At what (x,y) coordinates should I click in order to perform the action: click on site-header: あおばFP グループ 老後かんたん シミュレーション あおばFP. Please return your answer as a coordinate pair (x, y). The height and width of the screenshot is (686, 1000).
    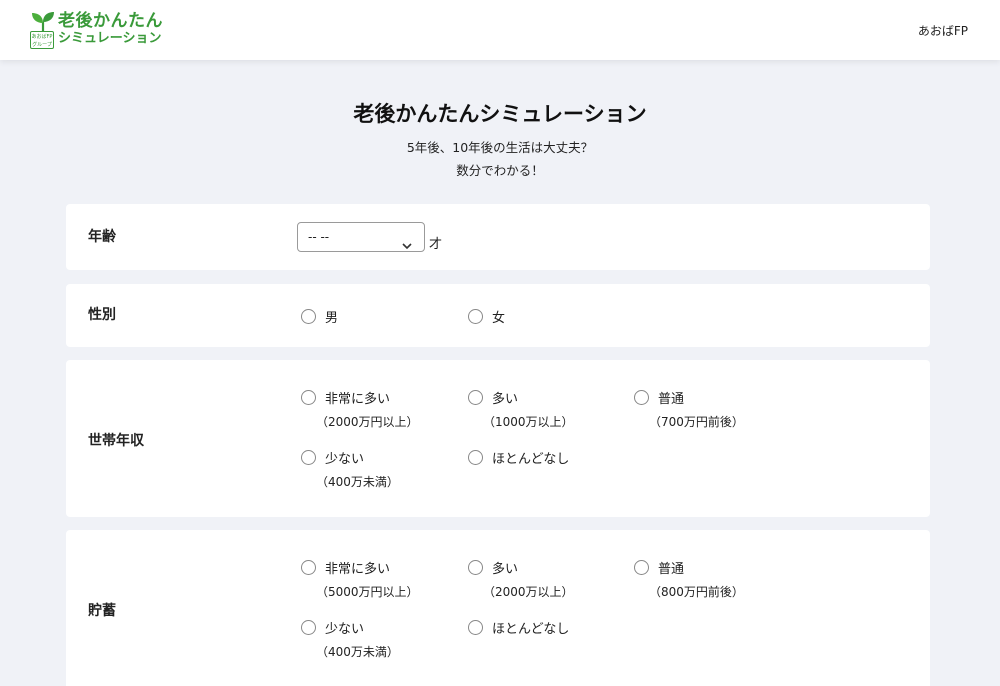
    Looking at the image, I should click on (500, 30).